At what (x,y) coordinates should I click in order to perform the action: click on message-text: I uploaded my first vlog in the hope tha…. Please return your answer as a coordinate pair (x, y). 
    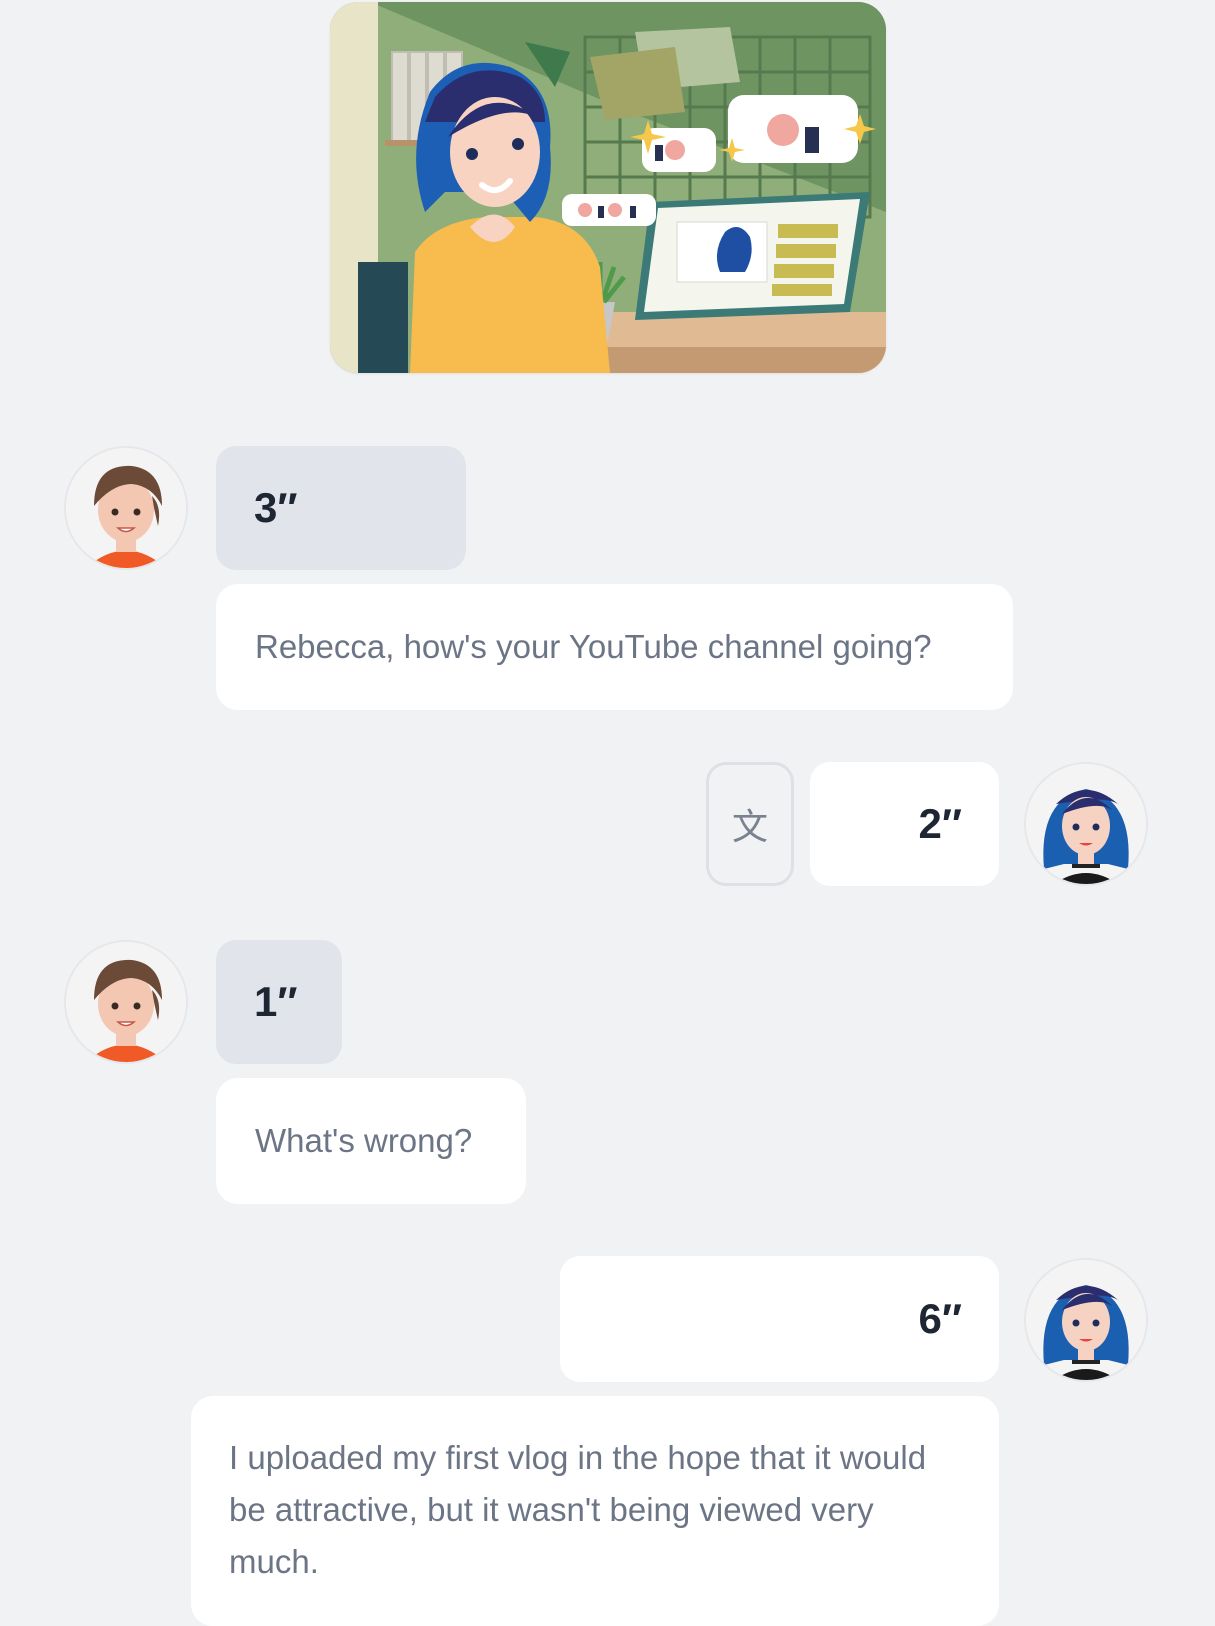
    Looking at the image, I should click on (578, 1509).